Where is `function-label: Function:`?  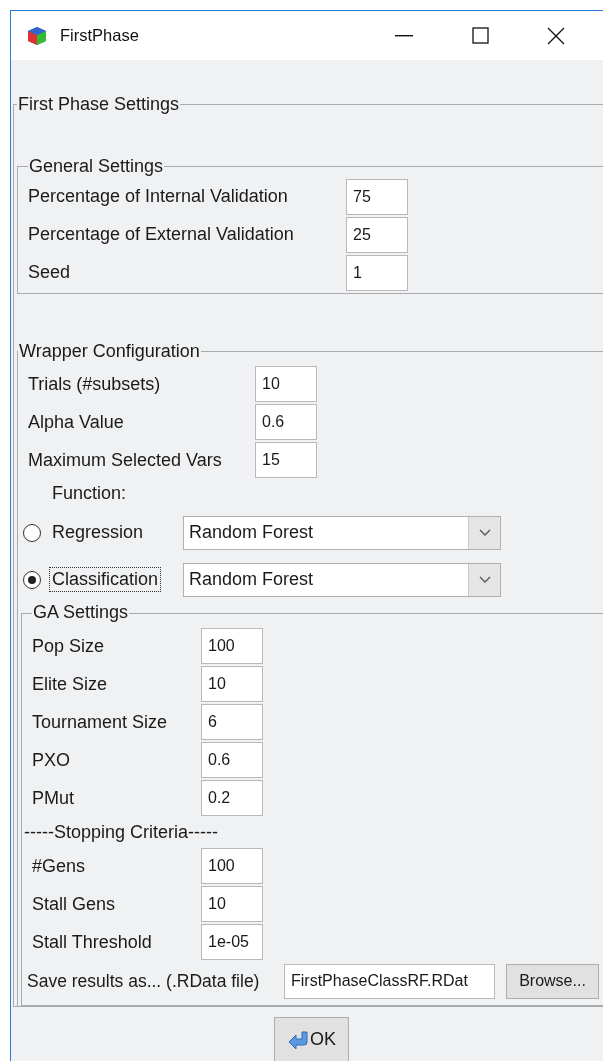 function-label: Function: is located at coordinates (89, 494).